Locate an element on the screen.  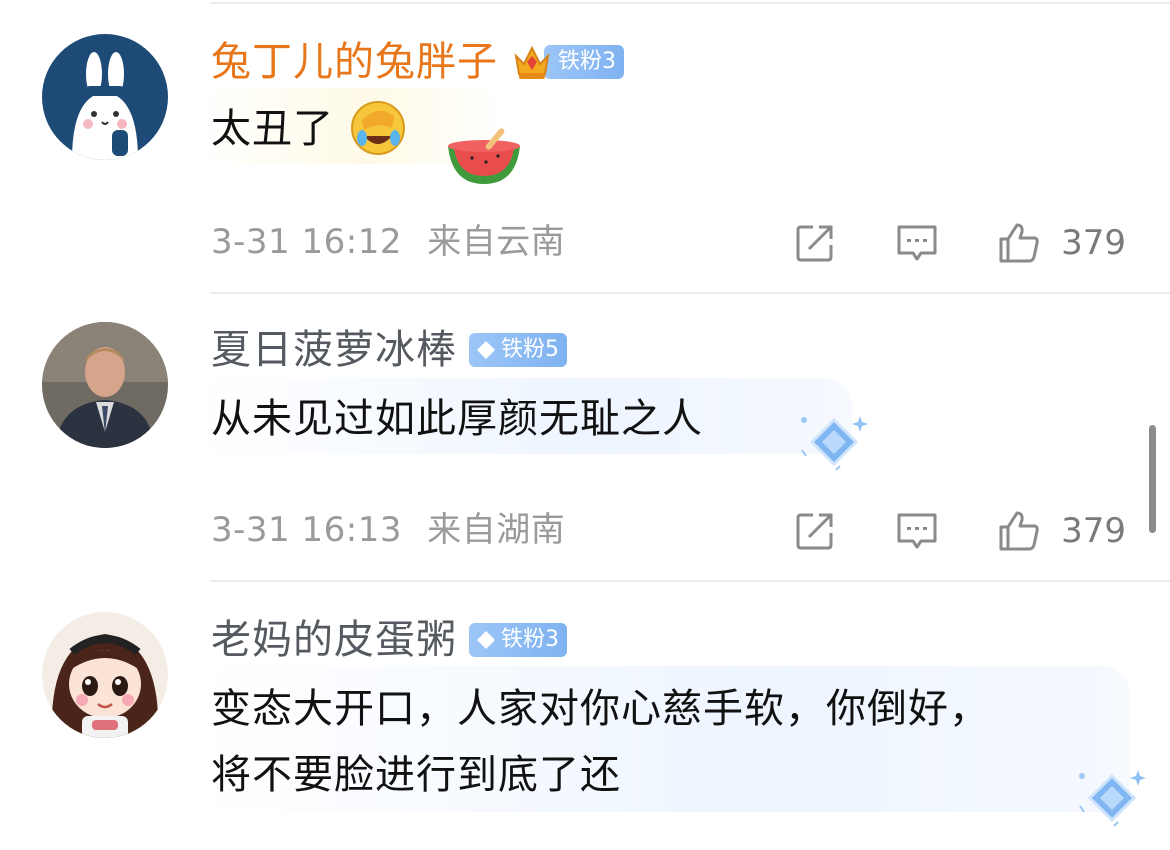
comment-text: 从未见过如此厚颜无耻之人 is located at coordinates (457, 419).